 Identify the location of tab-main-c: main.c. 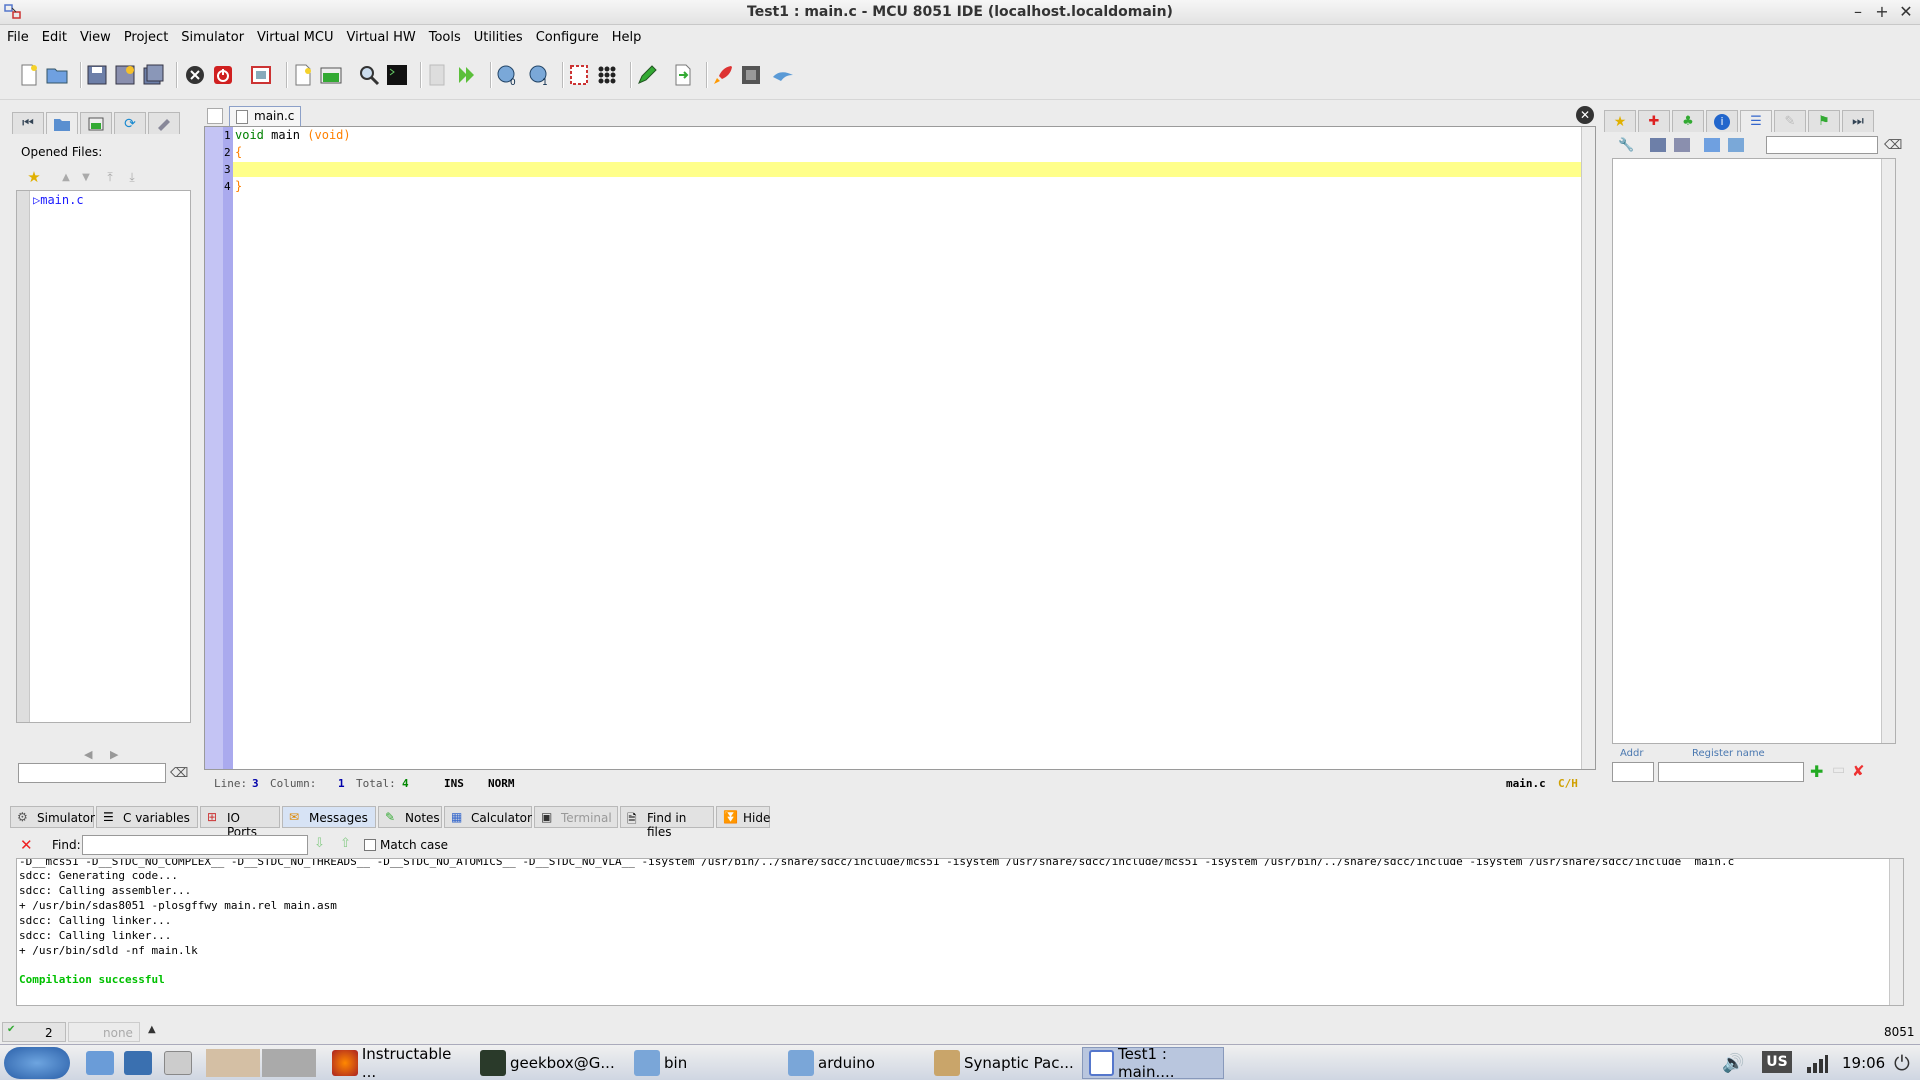
(265, 116).